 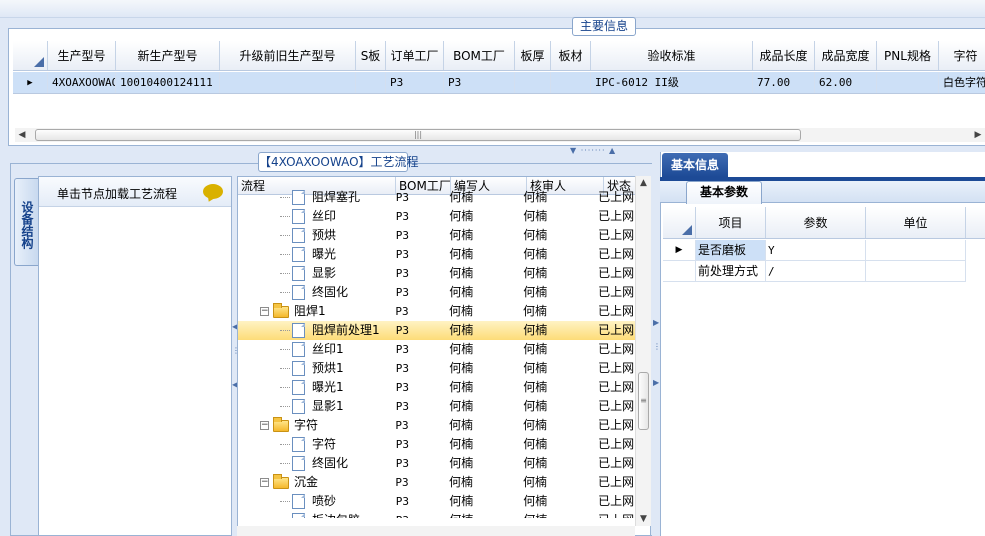 I want to click on table-row: 曝光1 P3 何楠 何楠 已上网, so click(x=437, y=387).